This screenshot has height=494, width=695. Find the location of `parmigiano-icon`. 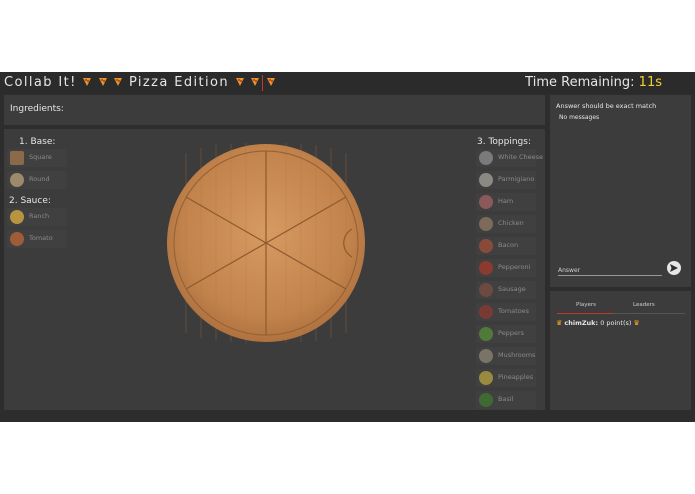

parmigiano-icon is located at coordinates (486, 180).